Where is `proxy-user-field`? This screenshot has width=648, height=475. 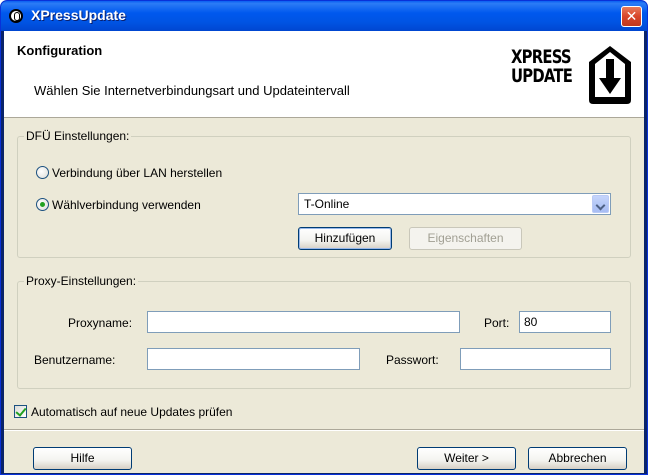 proxy-user-field is located at coordinates (253, 359).